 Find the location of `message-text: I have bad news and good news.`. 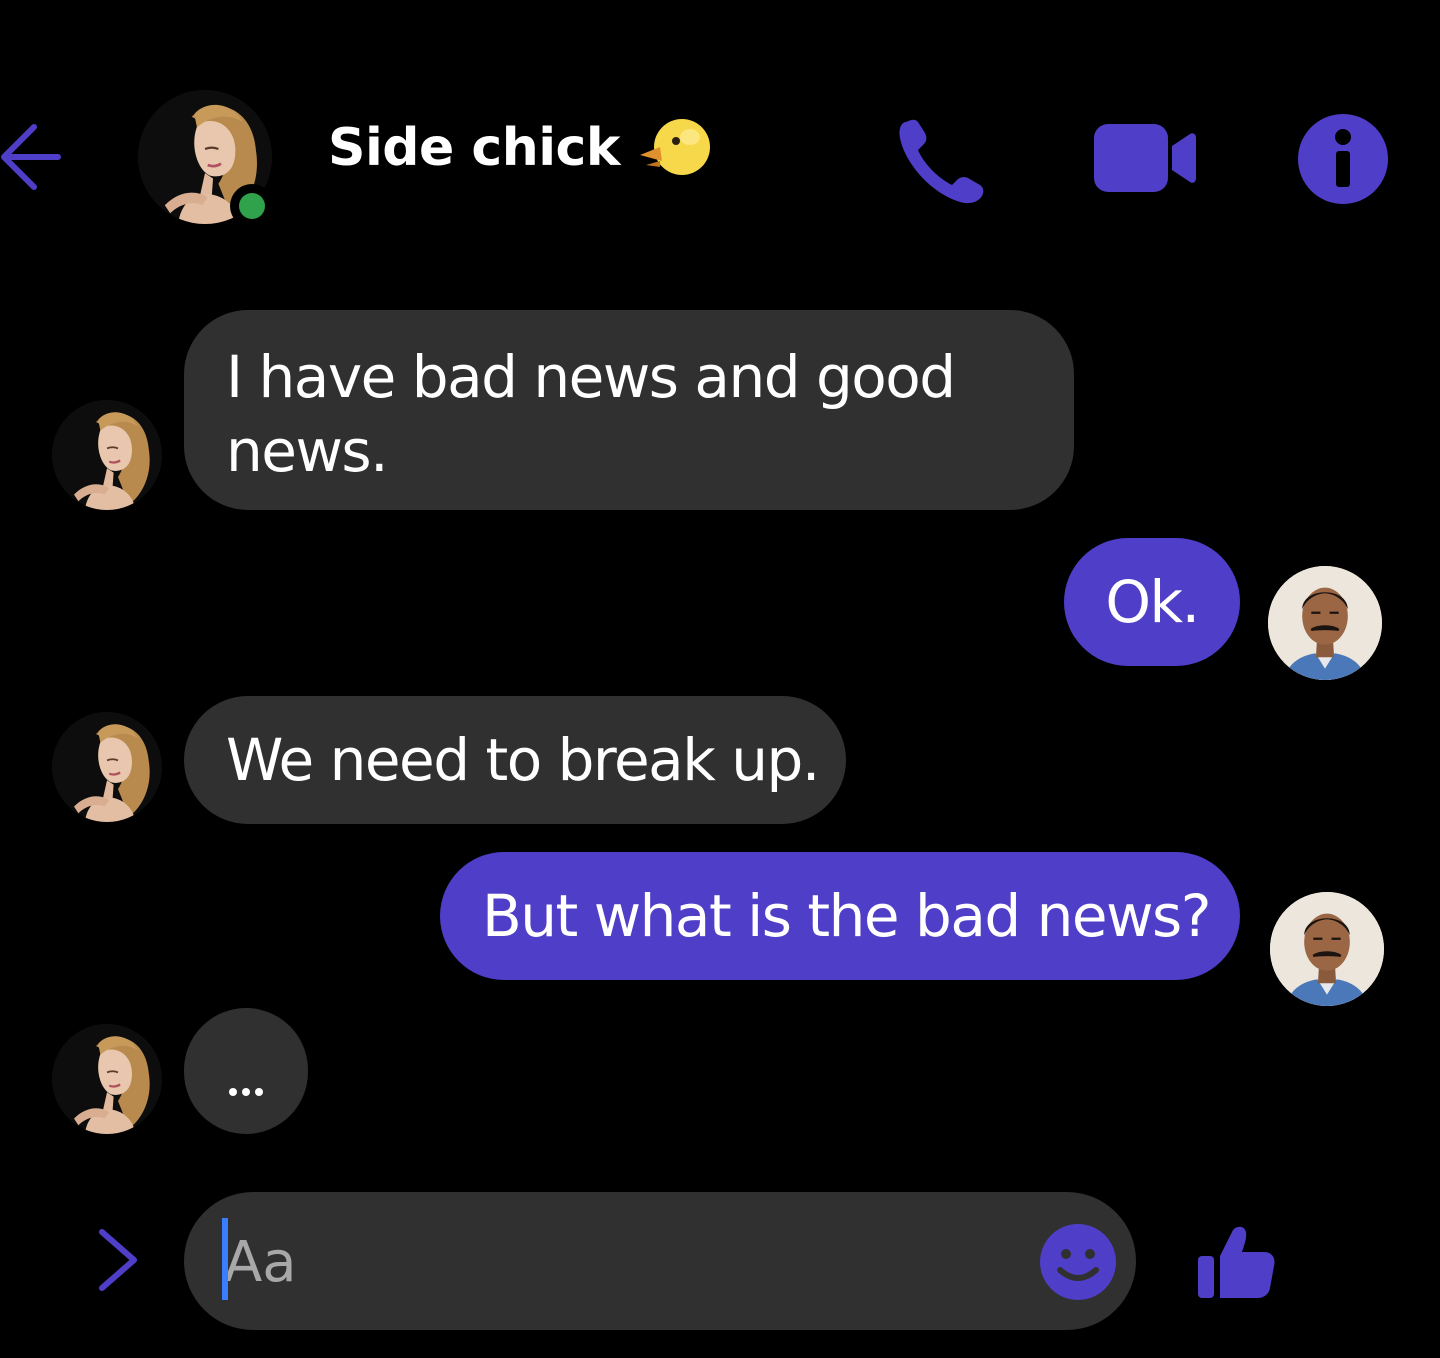

message-text: I have bad news and good news. is located at coordinates (591, 414).